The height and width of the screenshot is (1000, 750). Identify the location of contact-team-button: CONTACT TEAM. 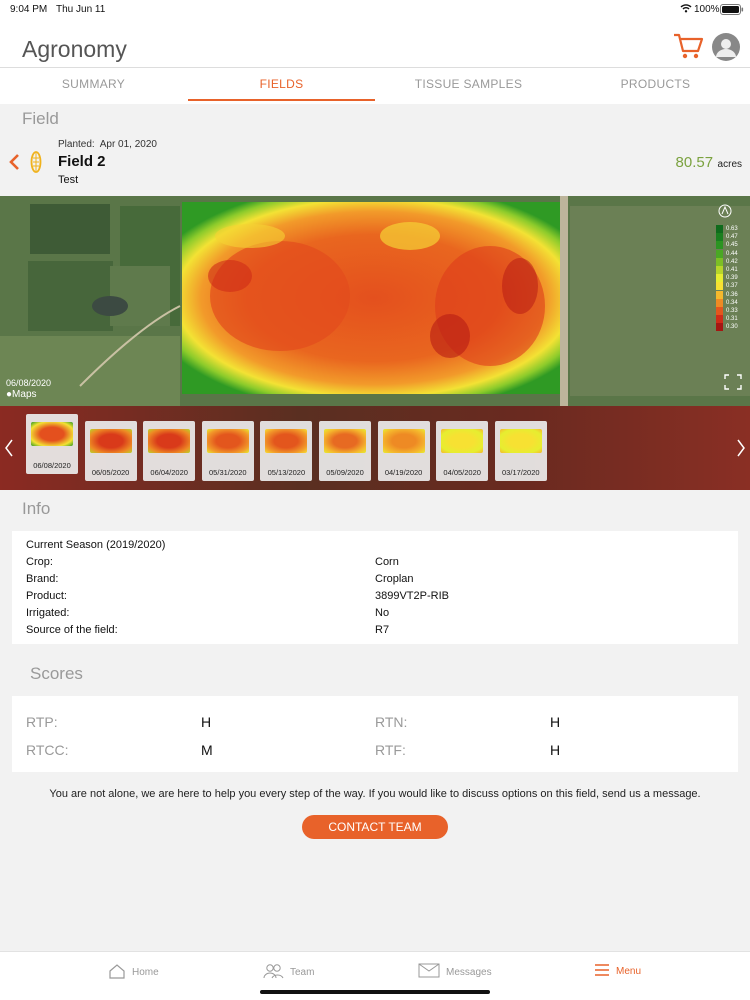
(375, 827).